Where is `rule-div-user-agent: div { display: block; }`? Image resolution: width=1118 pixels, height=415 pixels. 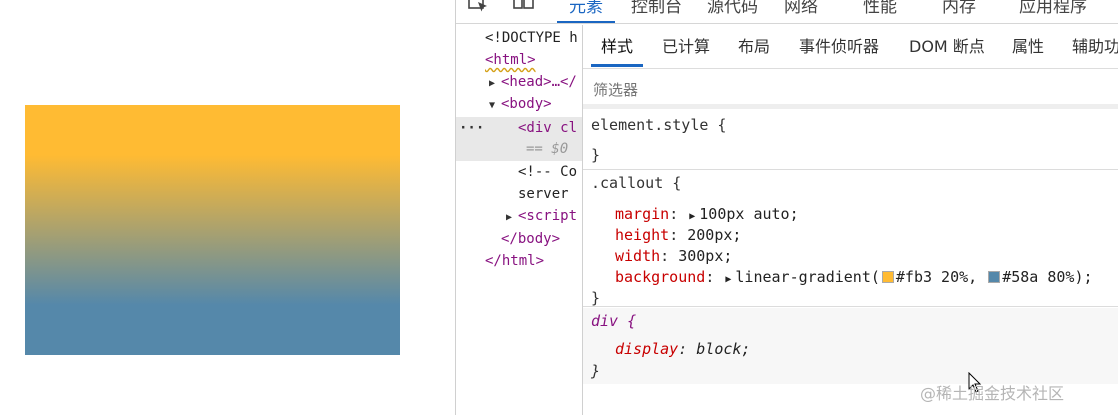
rule-div-user-agent: div { display: block; } is located at coordinates (850, 346).